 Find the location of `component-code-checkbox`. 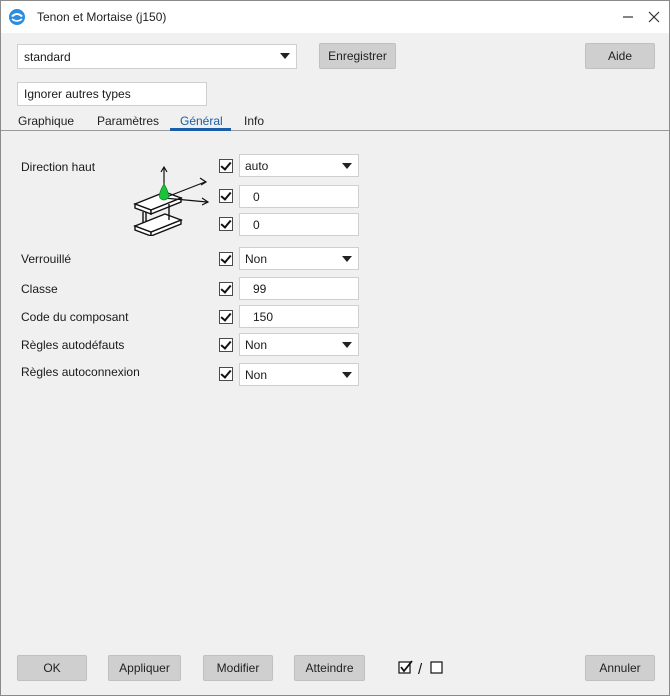

component-code-checkbox is located at coordinates (226, 317).